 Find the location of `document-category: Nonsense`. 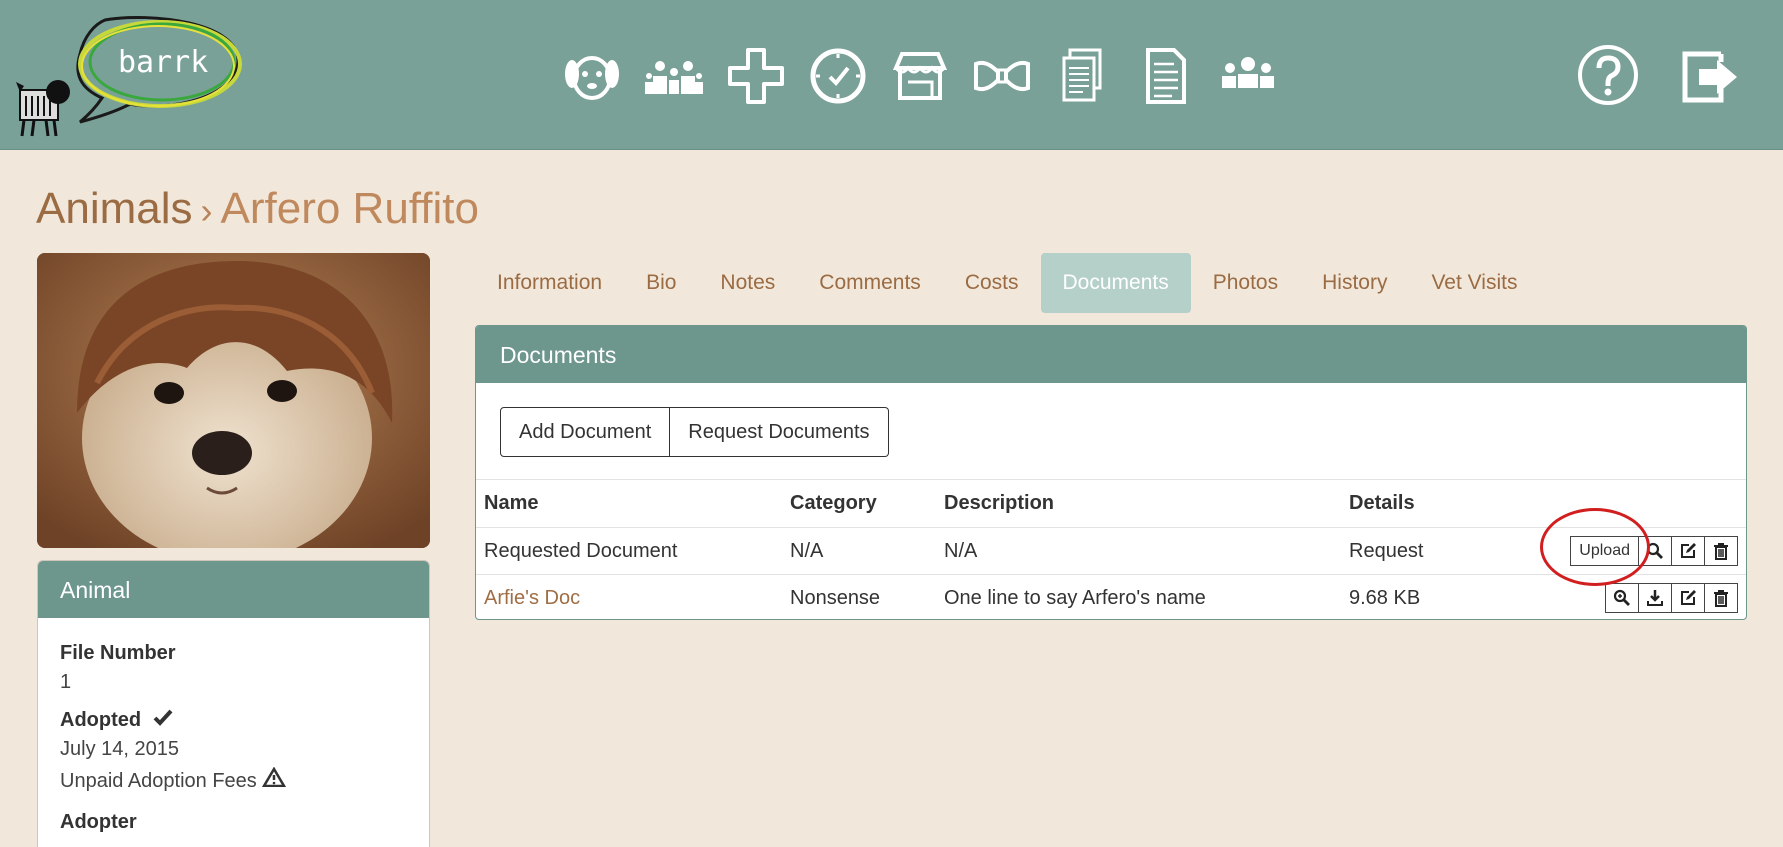

document-category: Nonsense is located at coordinates (859, 596).